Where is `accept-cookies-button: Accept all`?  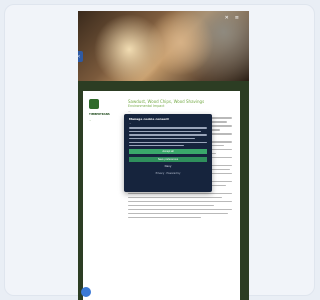
accept-cookies-button: Accept all is located at coordinates (168, 152).